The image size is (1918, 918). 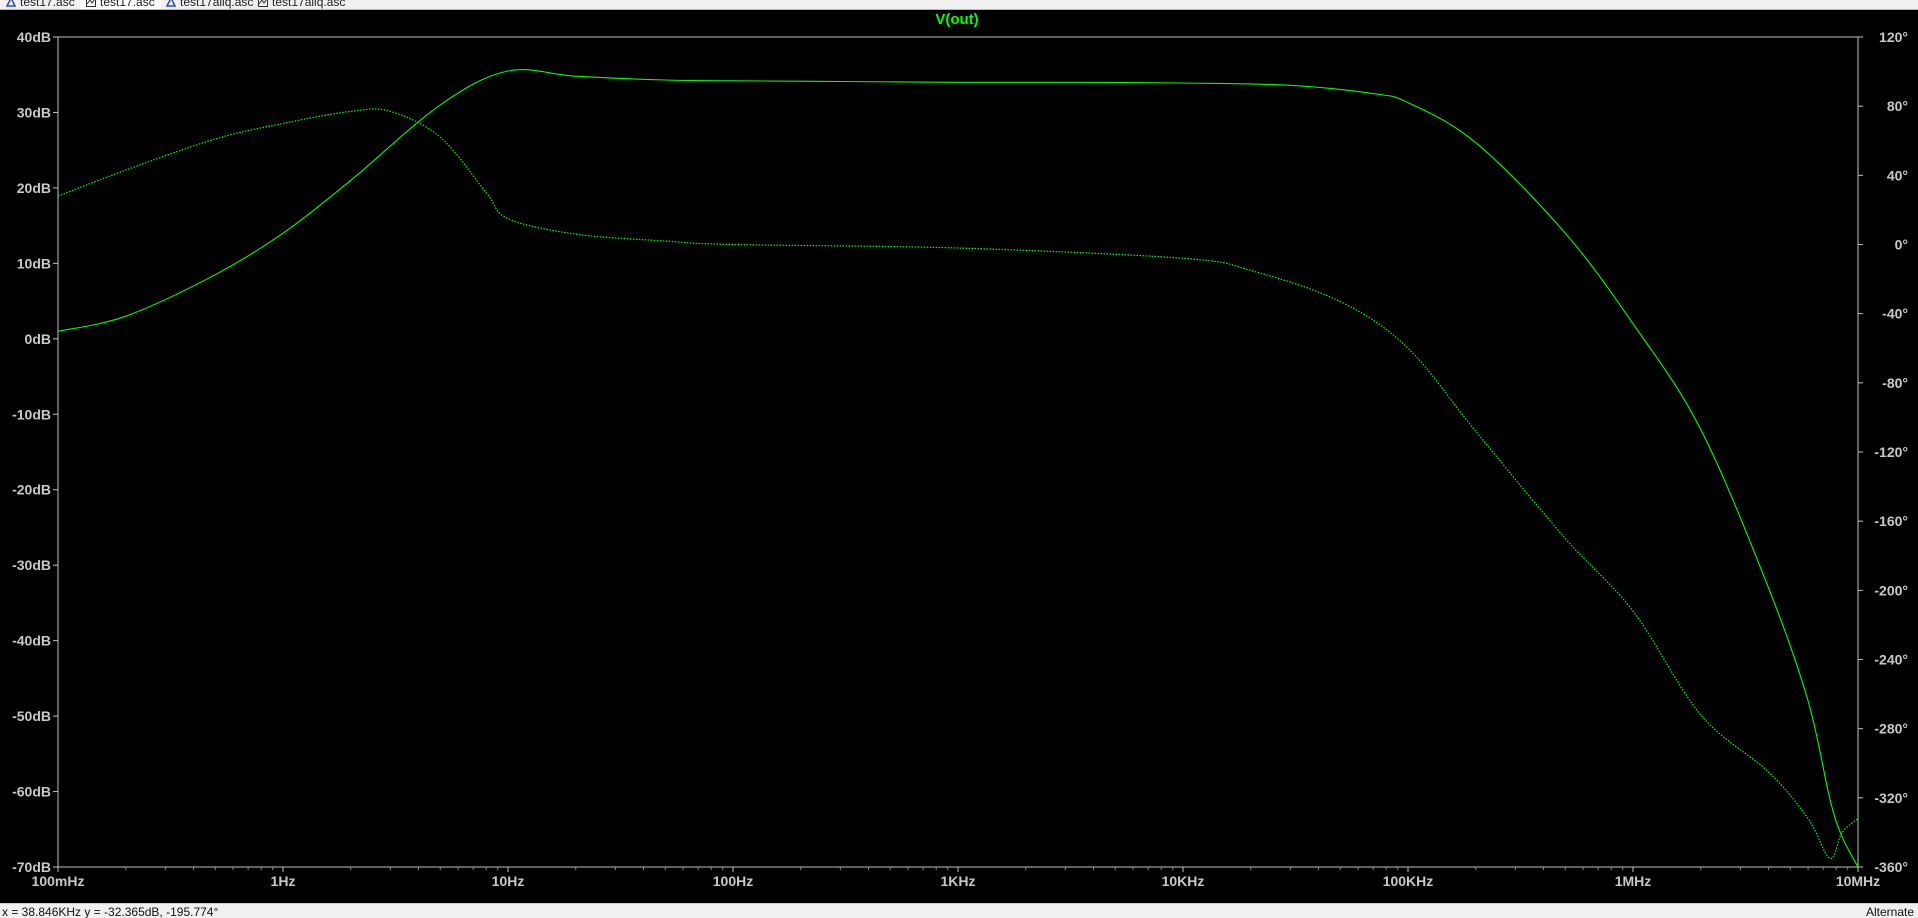 What do you see at coordinates (1891, 590) in the screenshot?
I see `y-right-tick-label: -200°` at bounding box center [1891, 590].